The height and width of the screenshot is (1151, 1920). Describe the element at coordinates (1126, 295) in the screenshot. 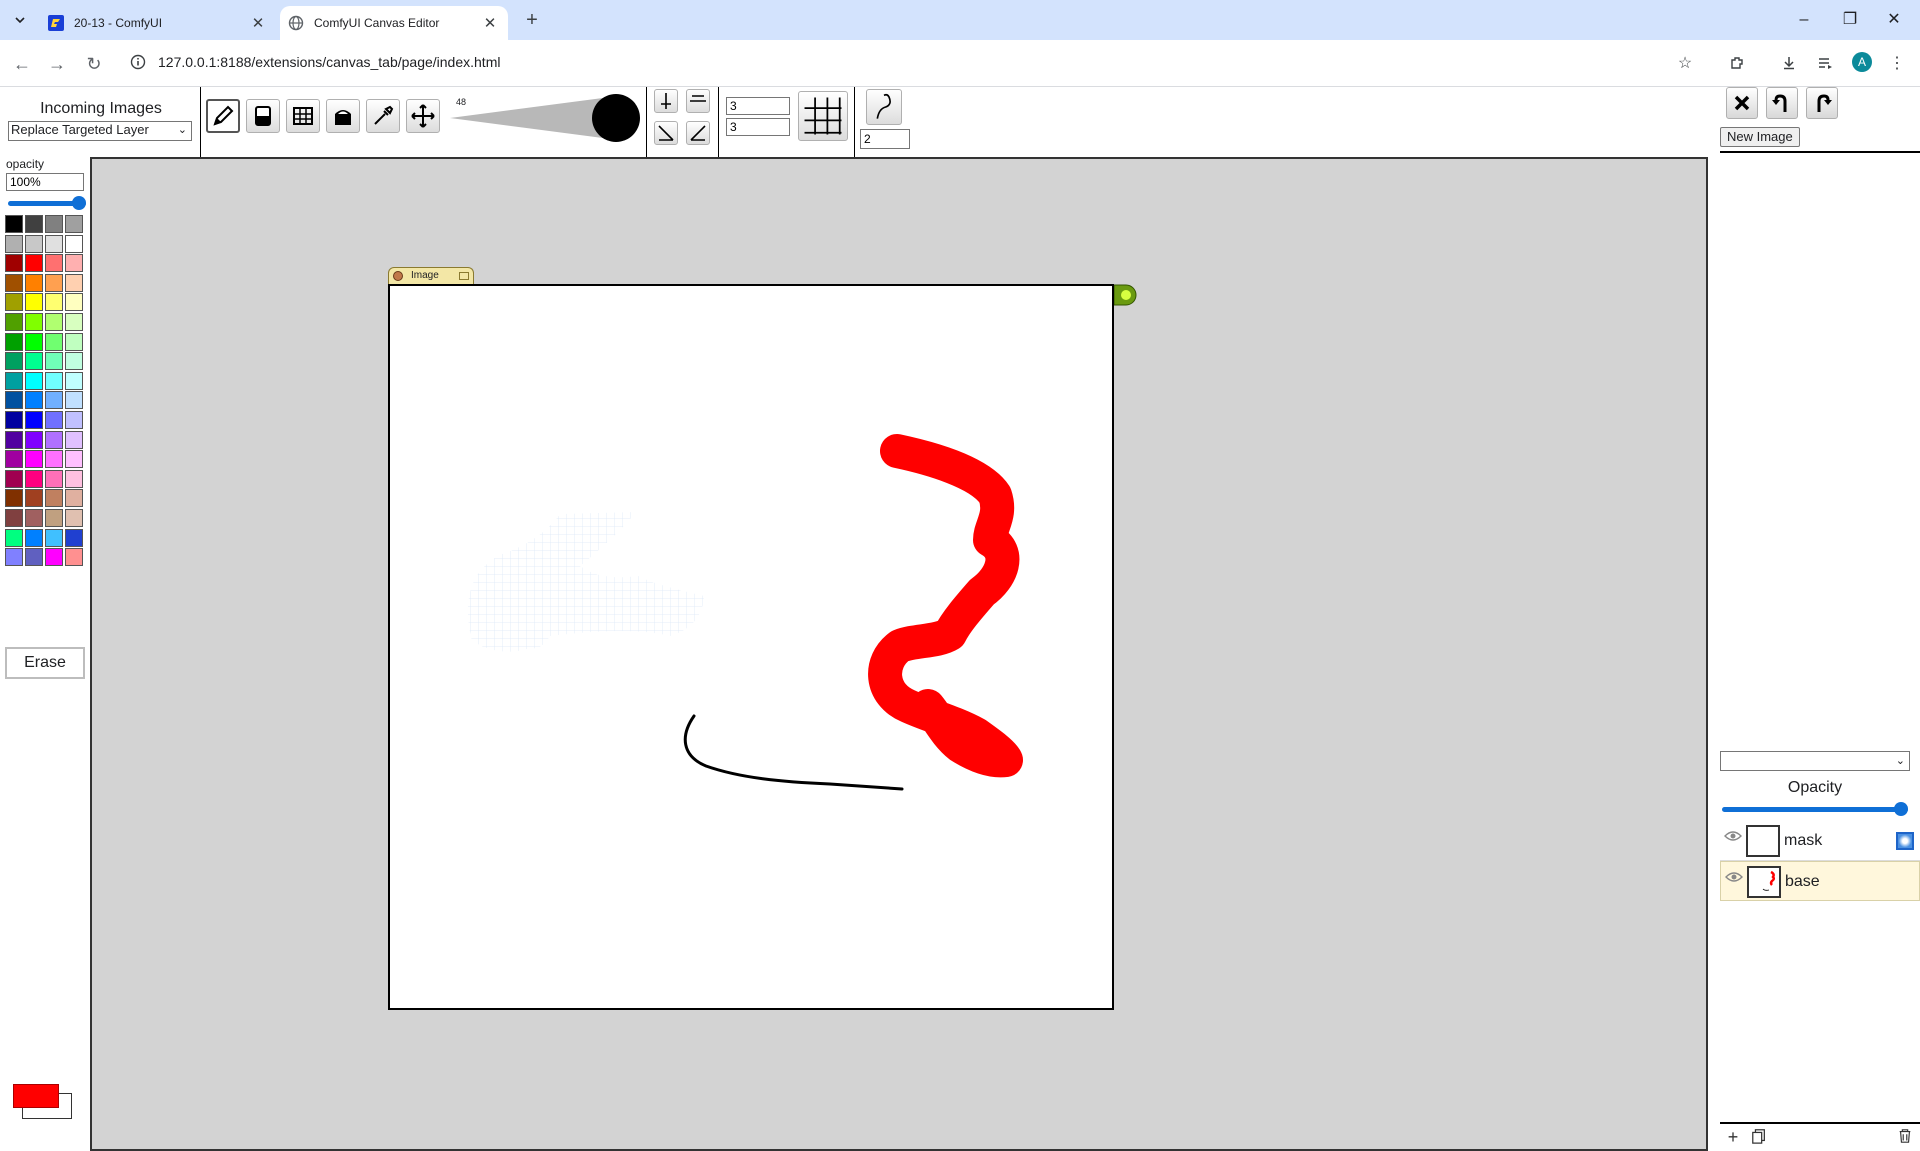

I see `node-output-connector` at that location.